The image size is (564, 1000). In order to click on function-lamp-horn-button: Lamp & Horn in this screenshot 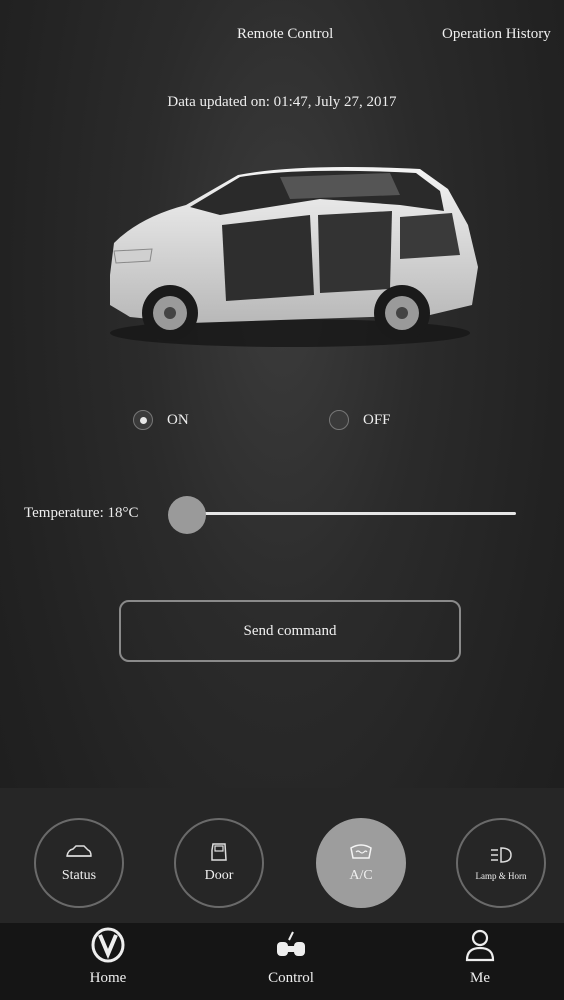, I will do `click(501, 863)`.